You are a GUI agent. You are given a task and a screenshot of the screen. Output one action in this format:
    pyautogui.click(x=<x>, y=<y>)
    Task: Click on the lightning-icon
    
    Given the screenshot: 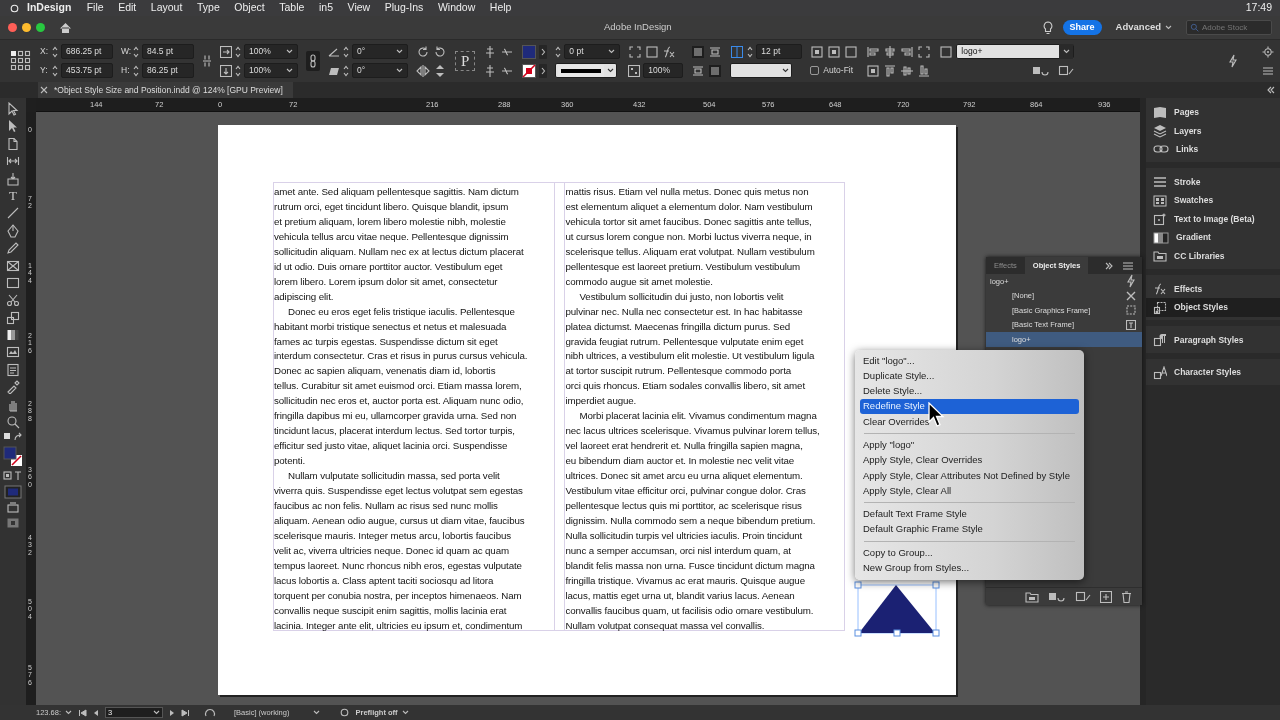 What is the action you would take?
    pyautogui.click(x=1233, y=61)
    